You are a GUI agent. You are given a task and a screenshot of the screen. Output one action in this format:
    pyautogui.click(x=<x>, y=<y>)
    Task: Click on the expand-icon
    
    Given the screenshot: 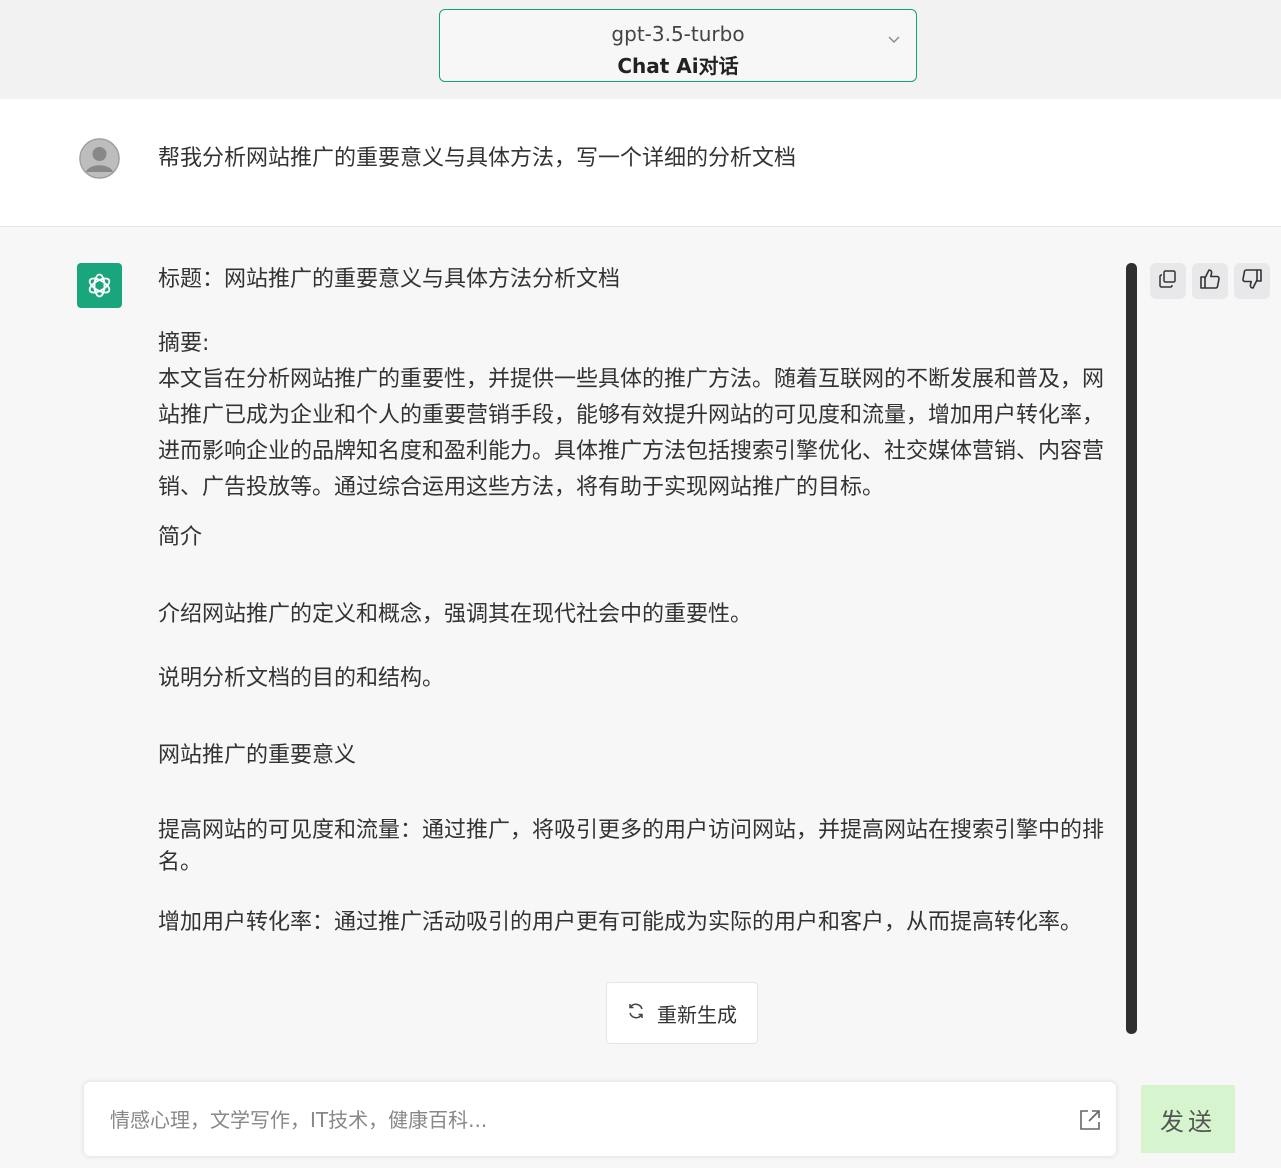 What is the action you would take?
    pyautogui.click(x=1090, y=1120)
    